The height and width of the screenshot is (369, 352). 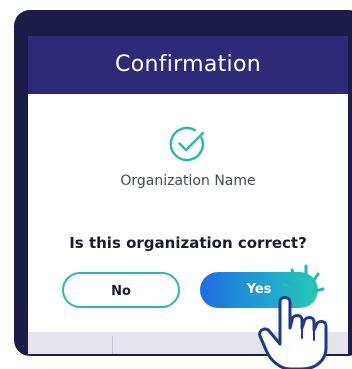 I want to click on divider, so click(x=112, y=345).